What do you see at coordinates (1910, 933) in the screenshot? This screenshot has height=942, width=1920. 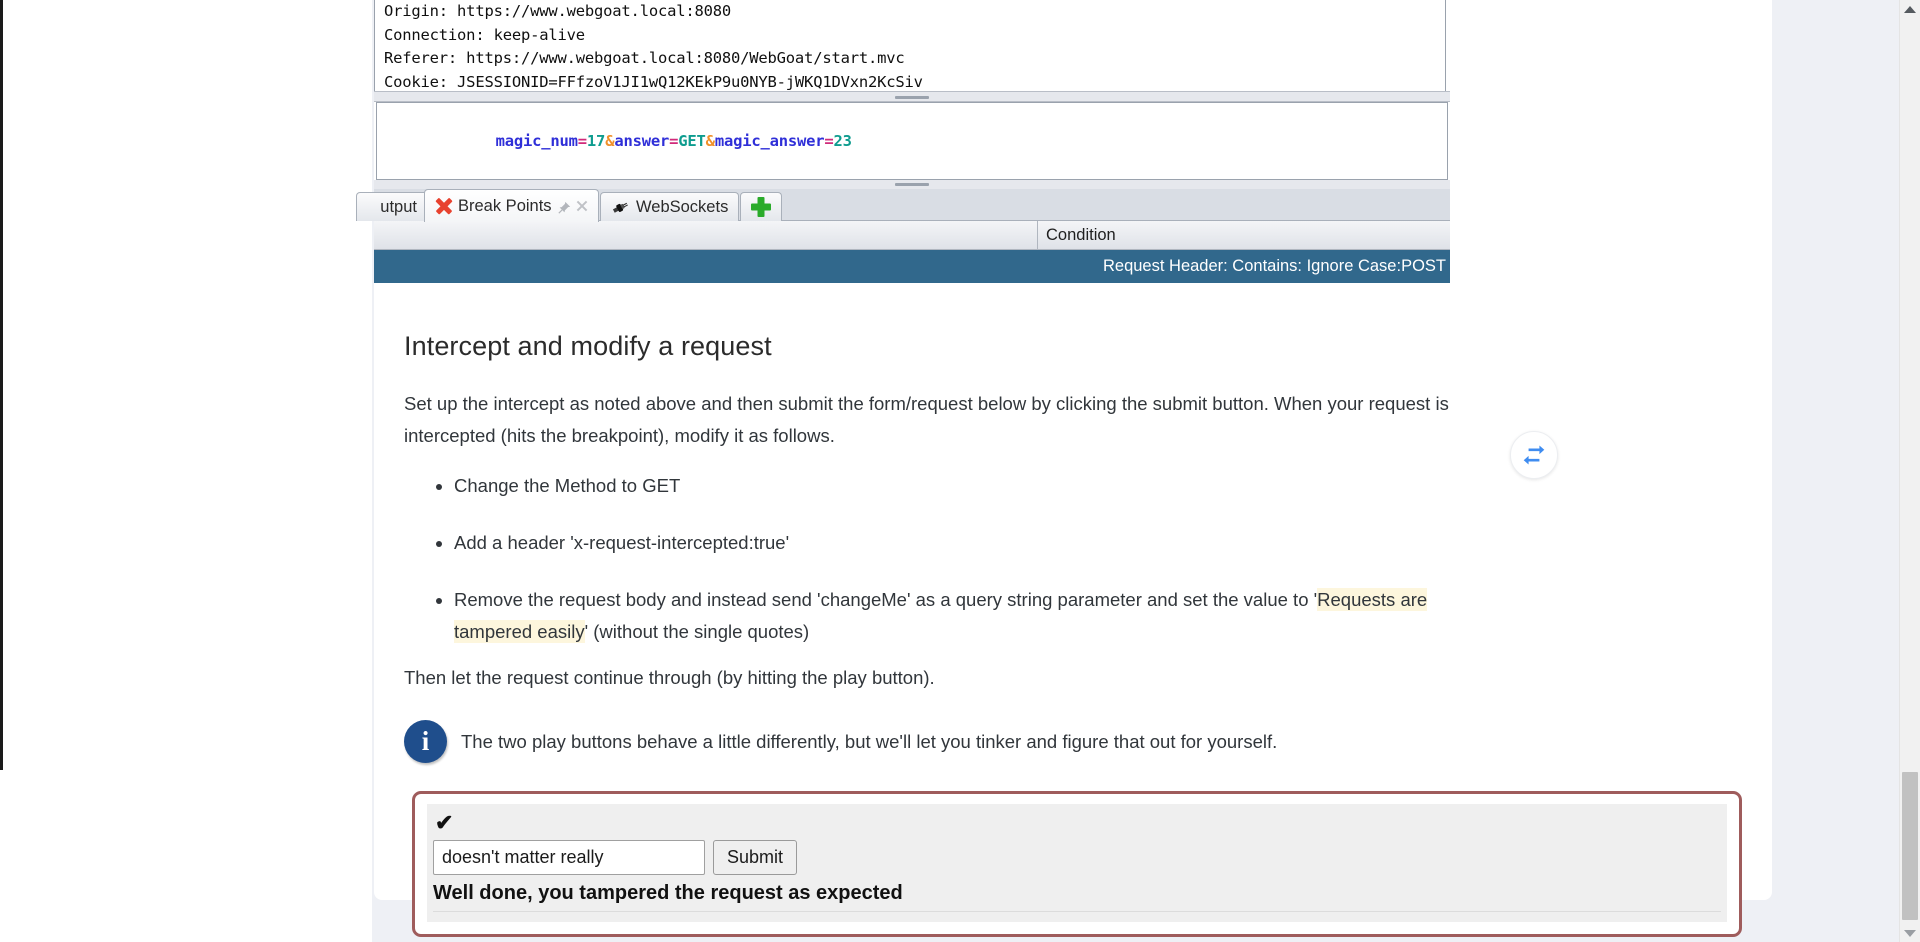 I see `scroll-down-arrow-icon` at bounding box center [1910, 933].